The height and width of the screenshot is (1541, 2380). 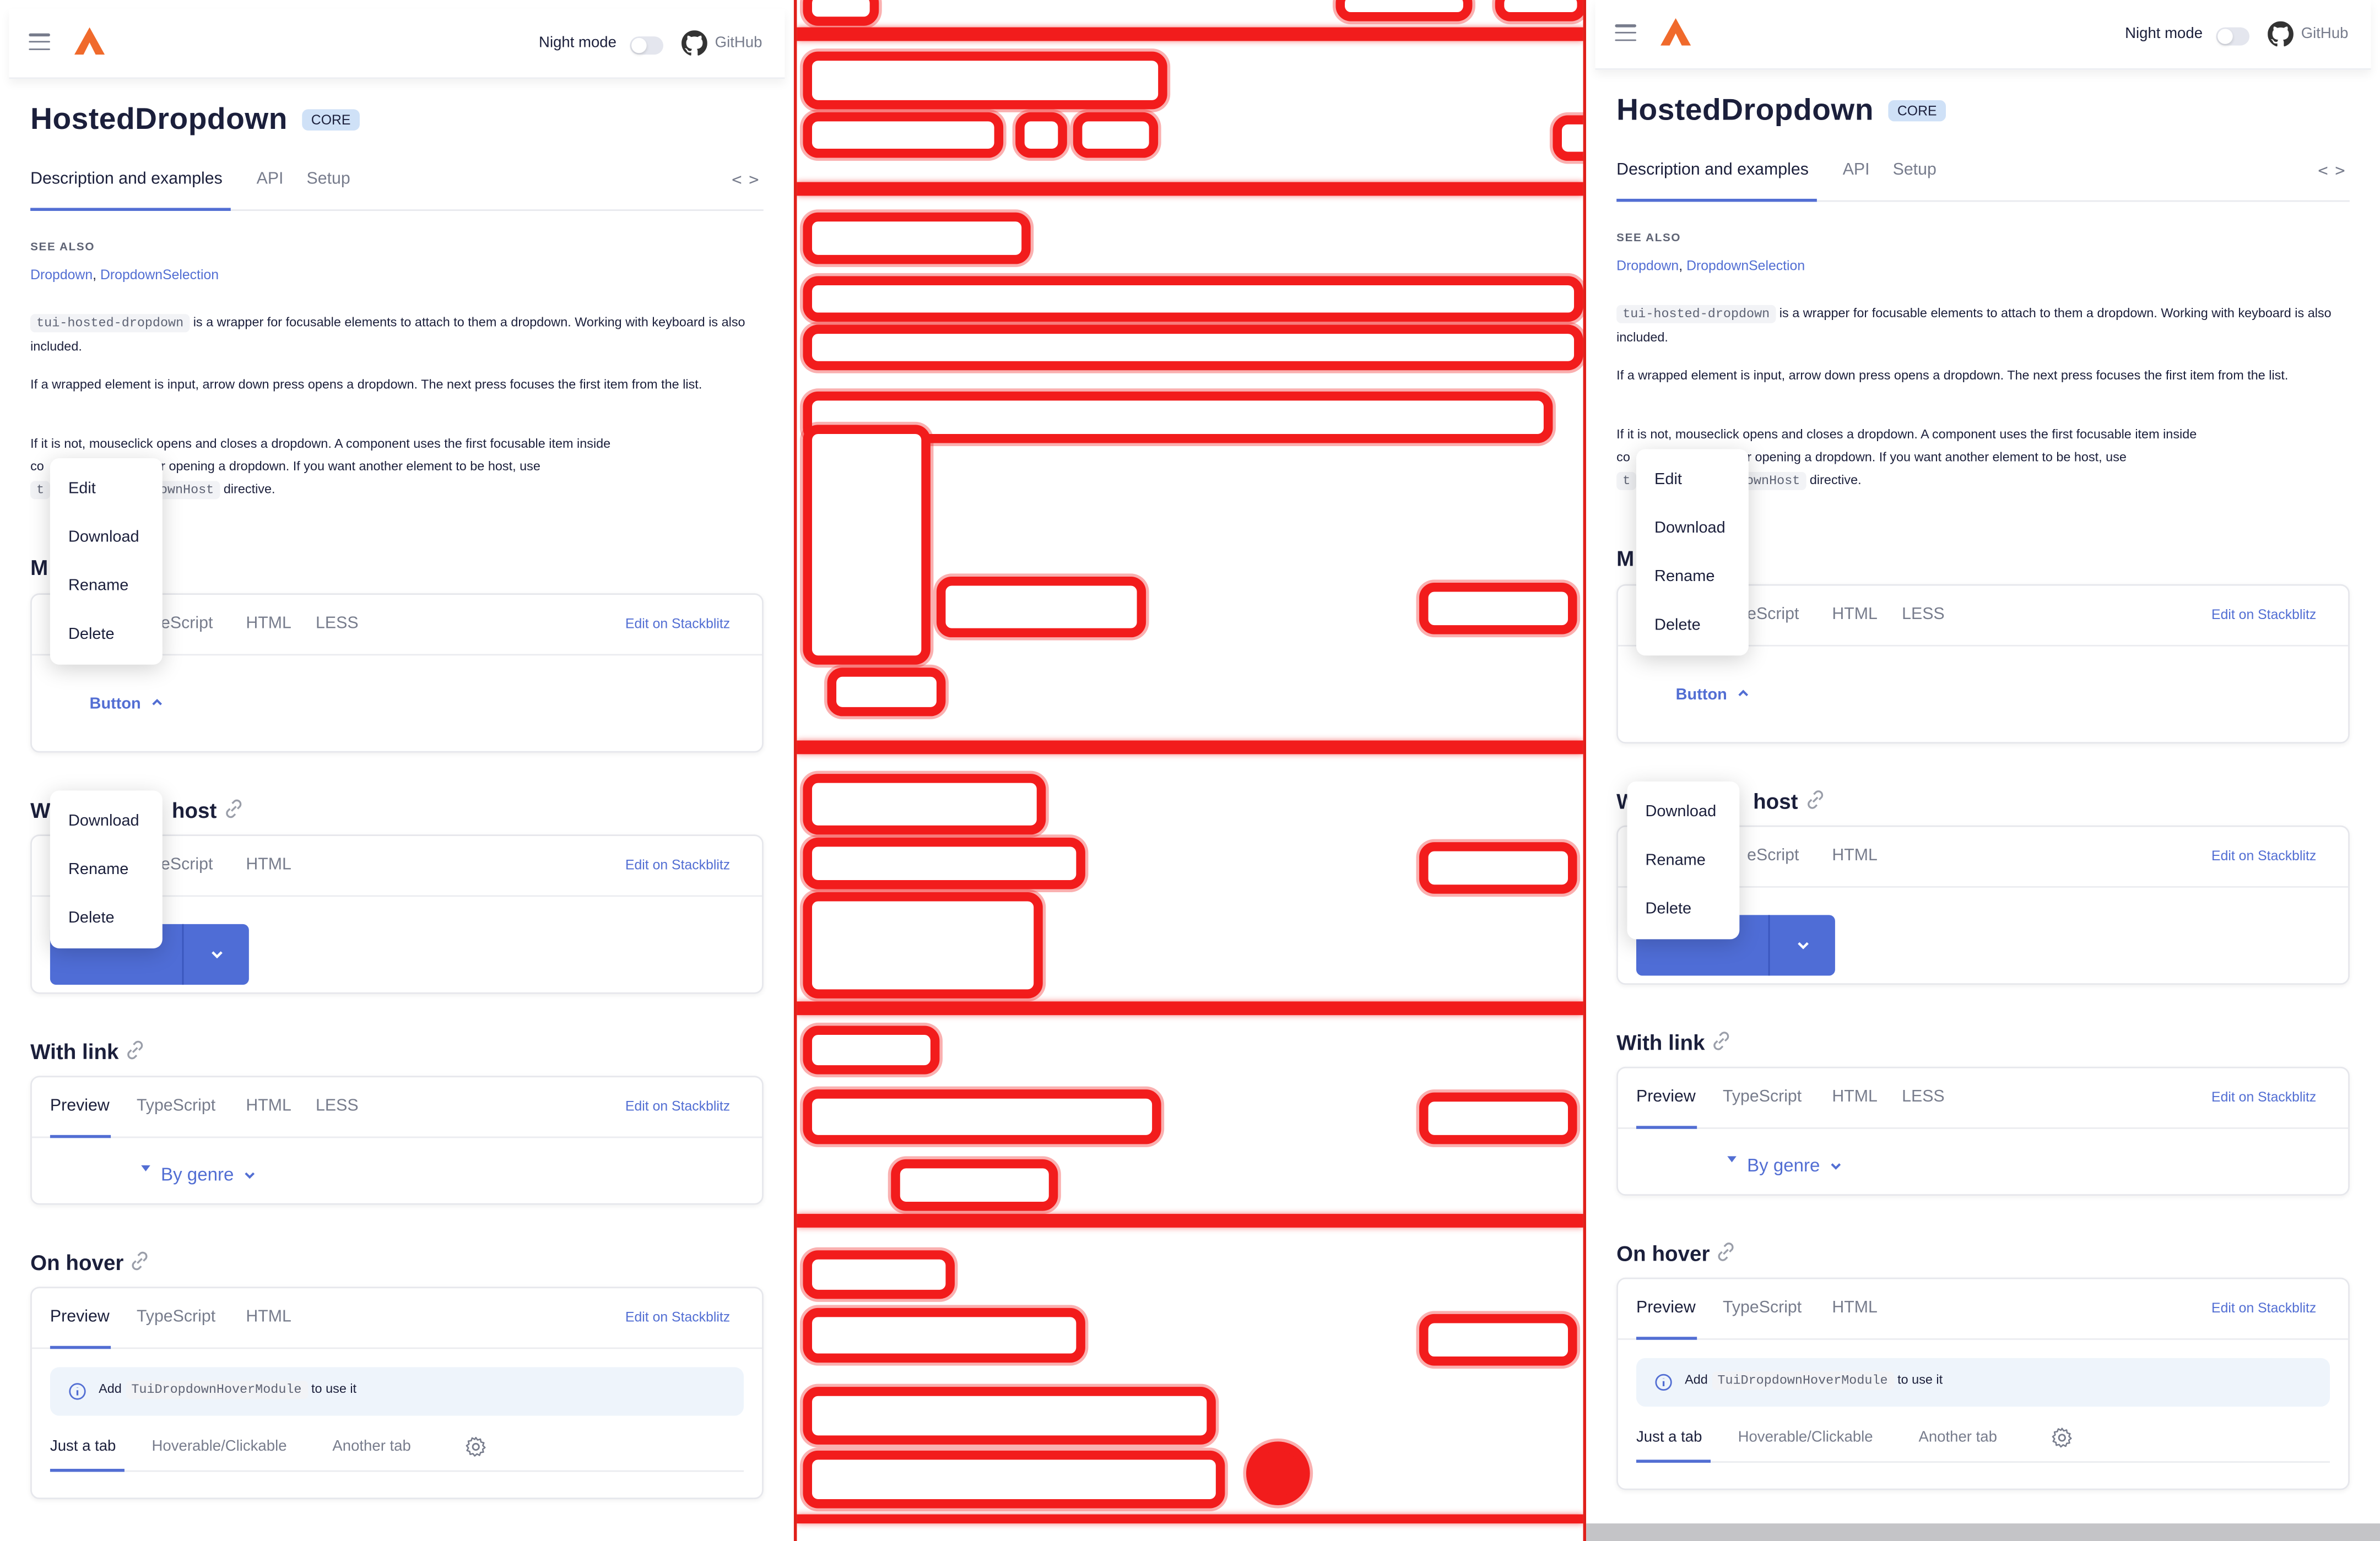 I want to click on core-badge: CORE, so click(x=331, y=120).